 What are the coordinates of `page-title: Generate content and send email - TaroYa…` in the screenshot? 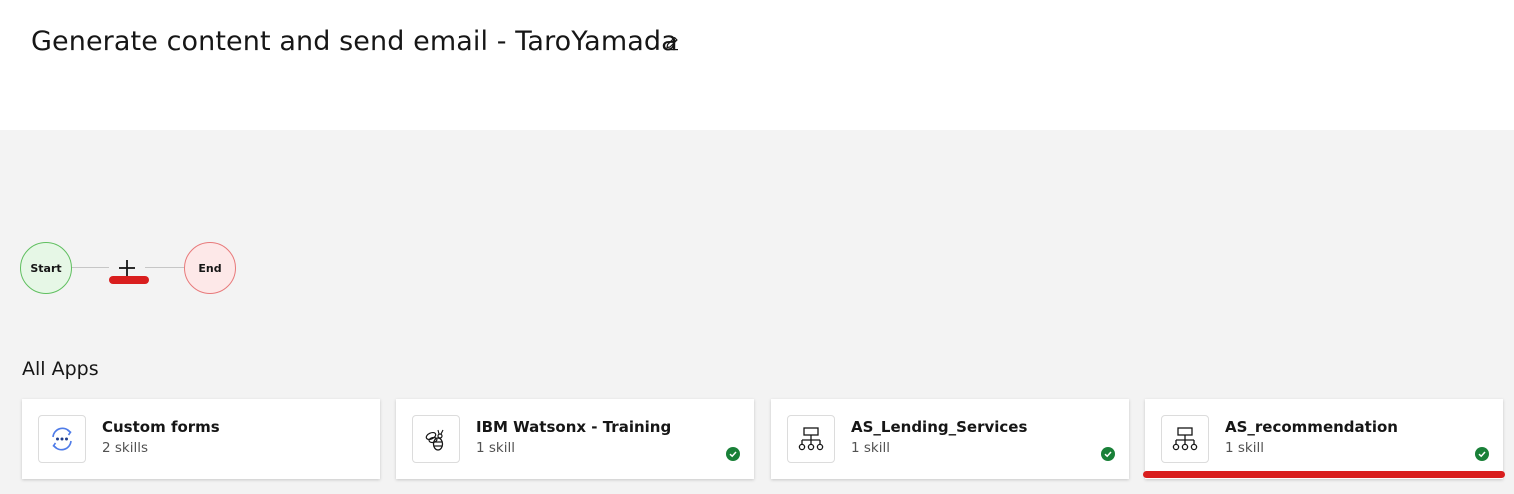 It's located at (354, 41).